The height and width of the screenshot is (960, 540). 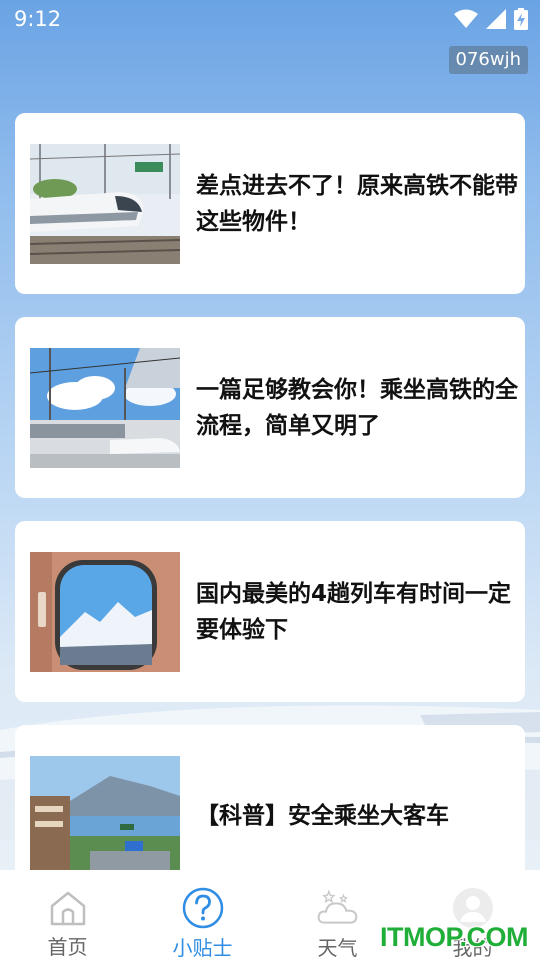 What do you see at coordinates (488, 60) in the screenshot?
I see `user-id-badge: 076wjh` at bounding box center [488, 60].